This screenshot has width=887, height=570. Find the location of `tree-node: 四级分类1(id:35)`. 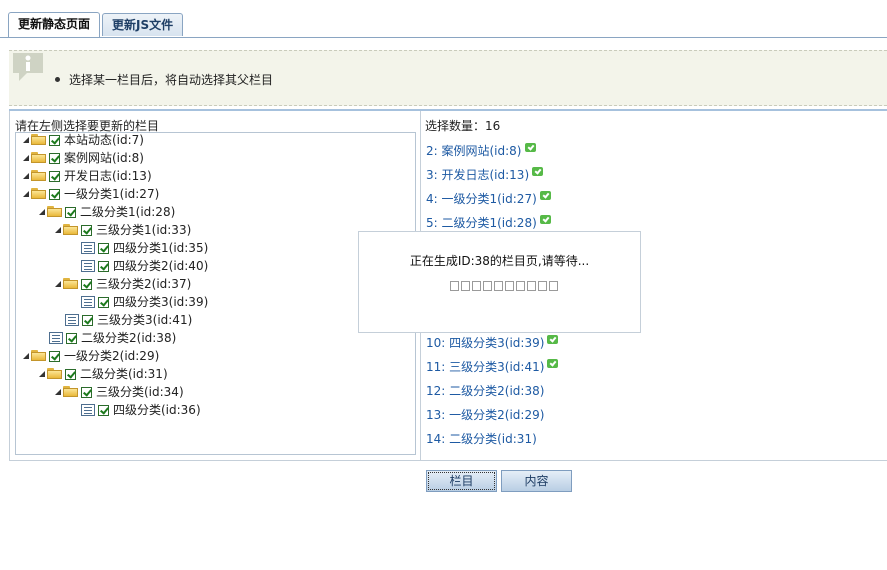

tree-node: 四级分类1(id:35) is located at coordinates (144, 248).